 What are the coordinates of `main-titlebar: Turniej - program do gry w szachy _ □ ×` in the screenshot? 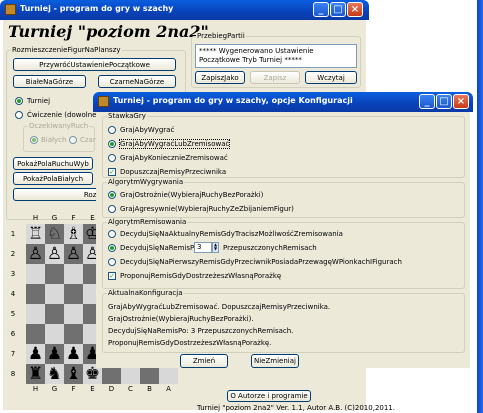 It's located at (184, 10).